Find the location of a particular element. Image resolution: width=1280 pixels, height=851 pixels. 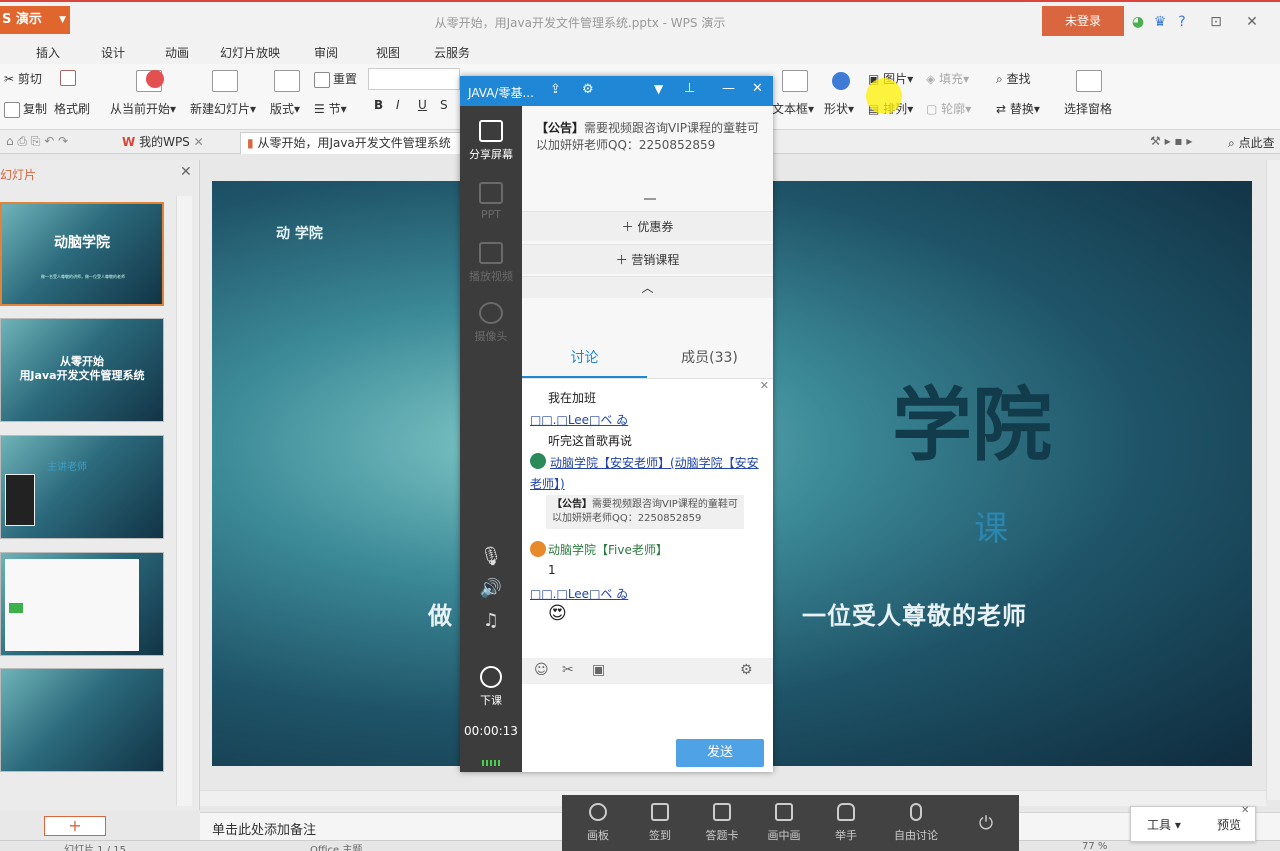

reset-button: 重置 is located at coordinates (335, 79).